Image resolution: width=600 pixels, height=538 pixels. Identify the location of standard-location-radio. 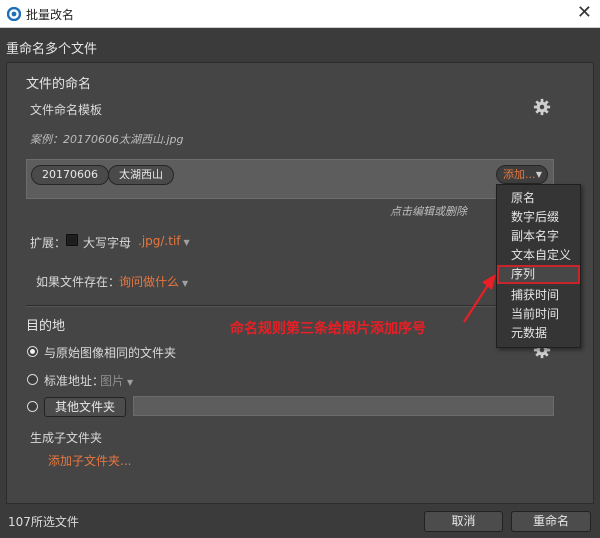
(32, 379).